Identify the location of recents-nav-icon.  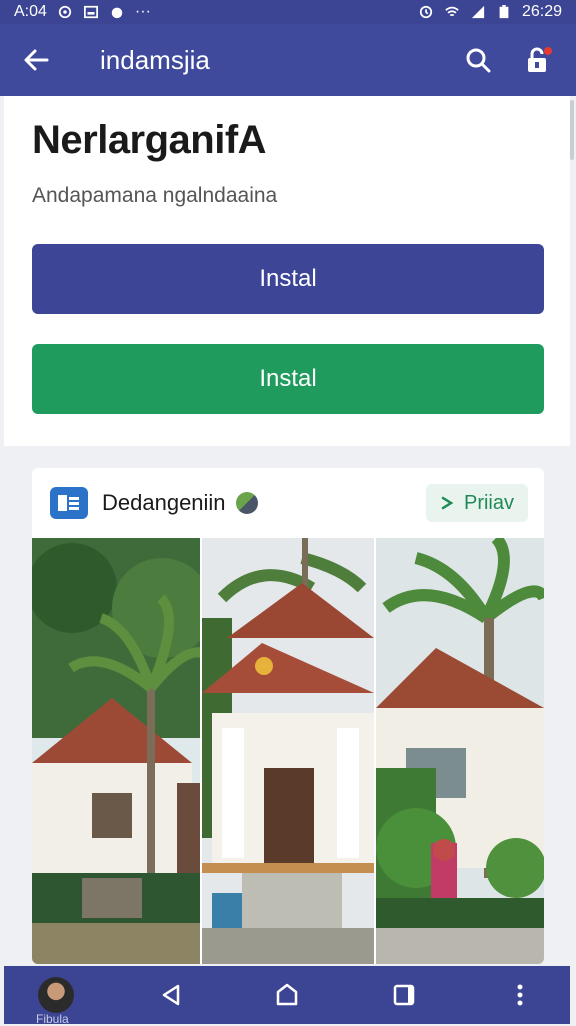
(403, 995).